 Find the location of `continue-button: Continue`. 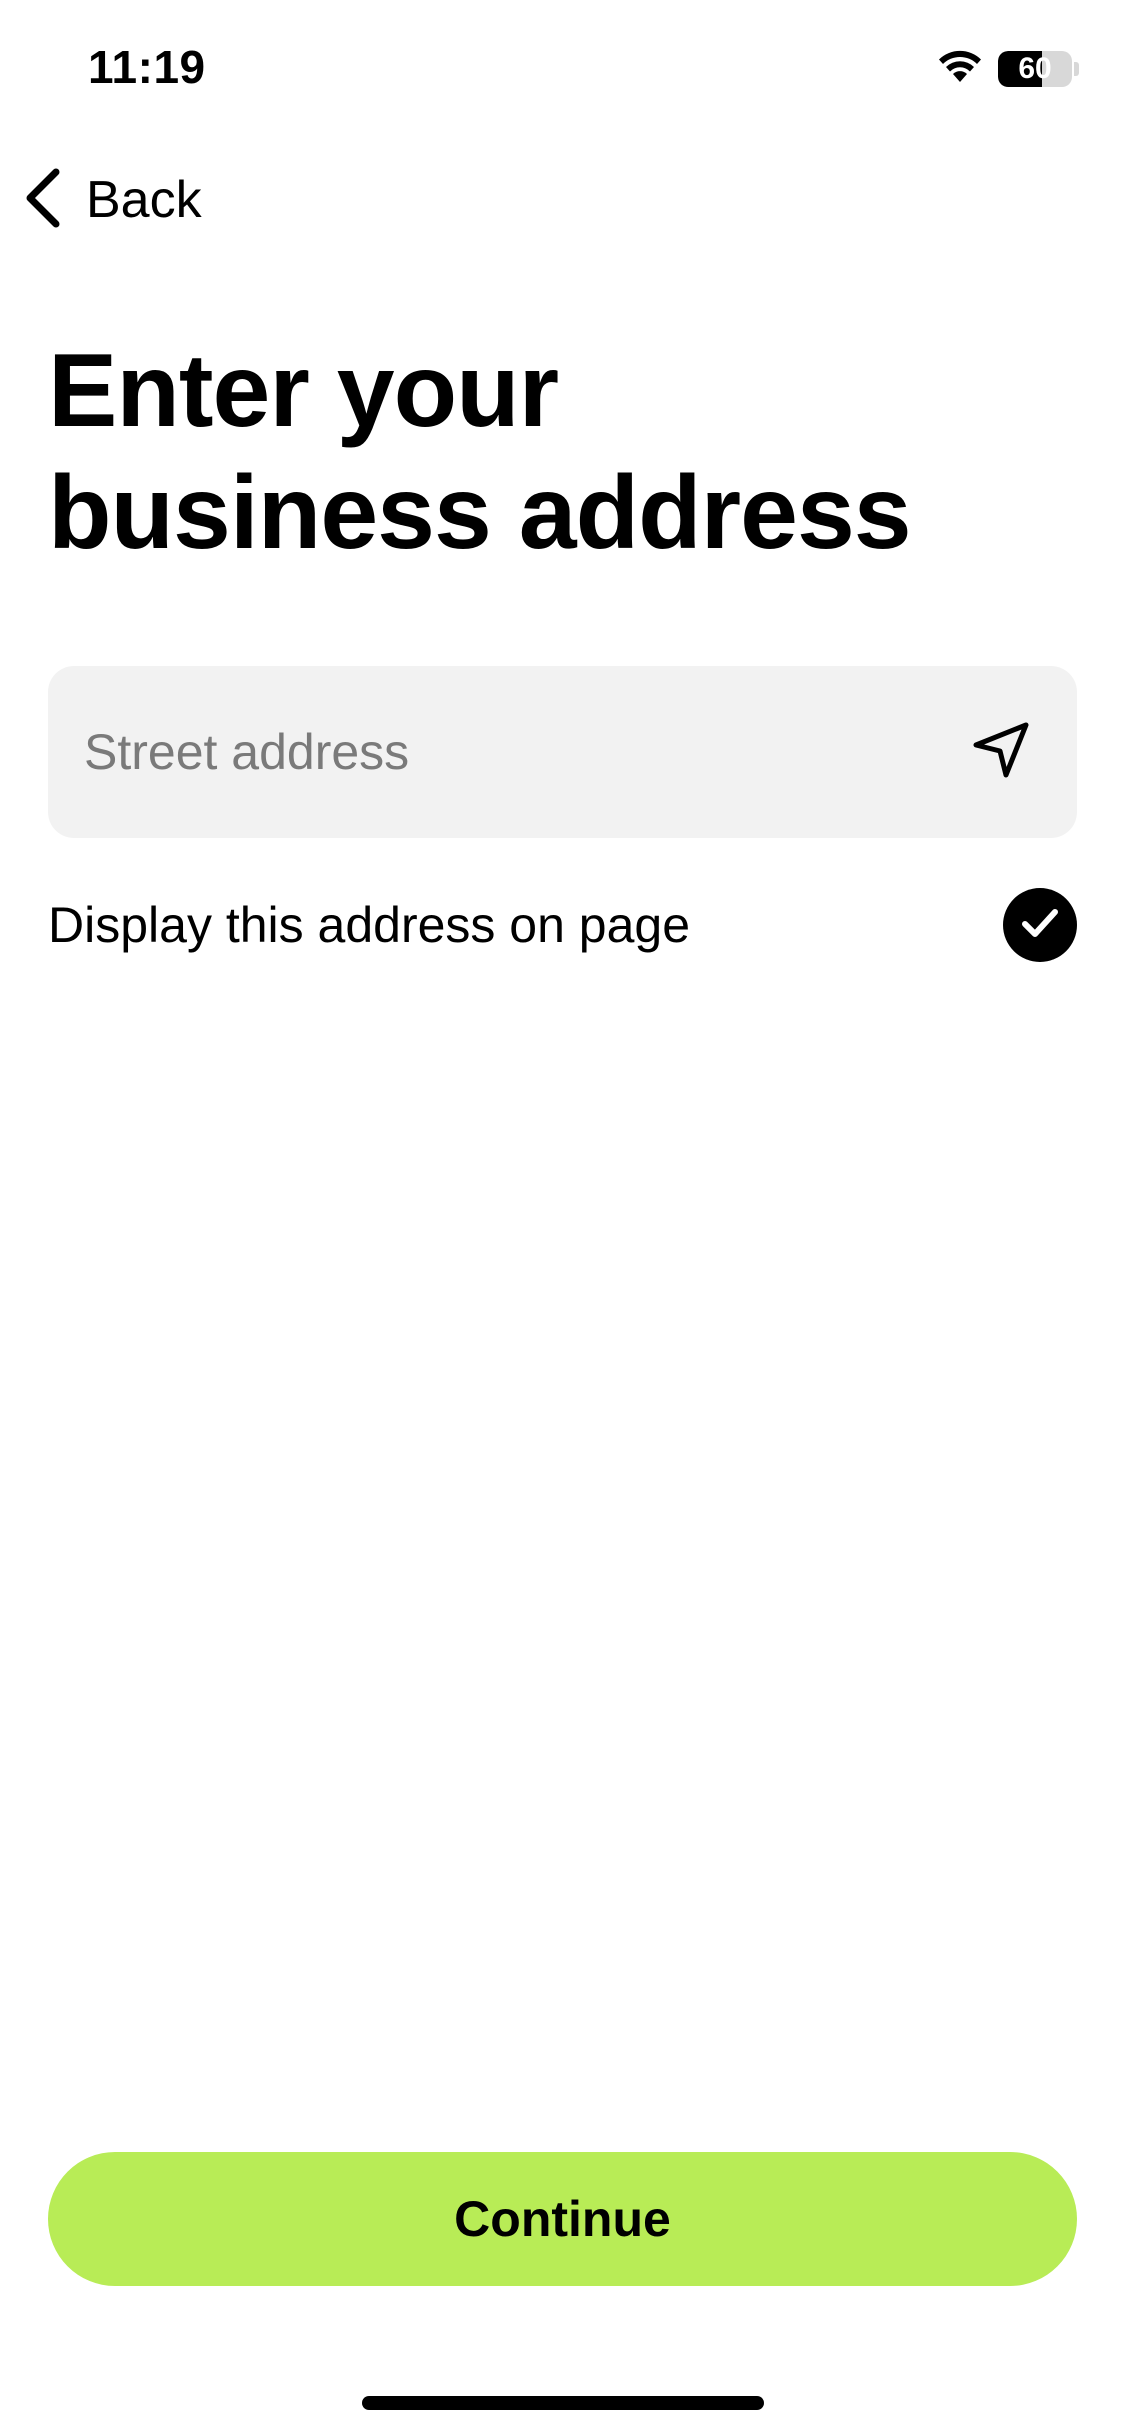

continue-button: Continue is located at coordinates (562, 2219).